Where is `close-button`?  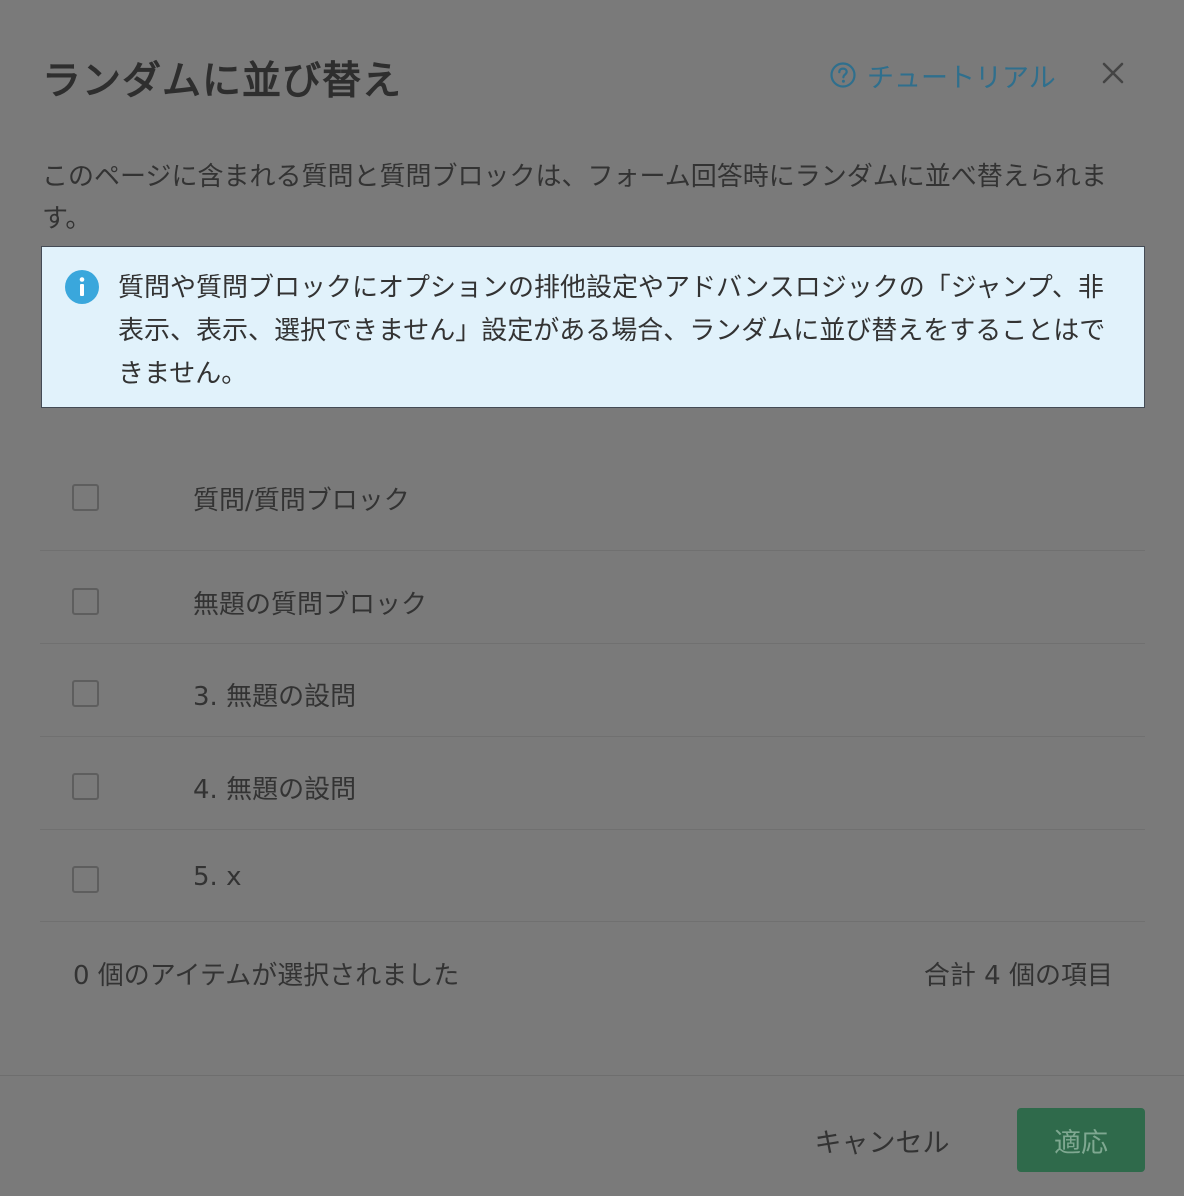 close-button is located at coordinates (1113, 73).